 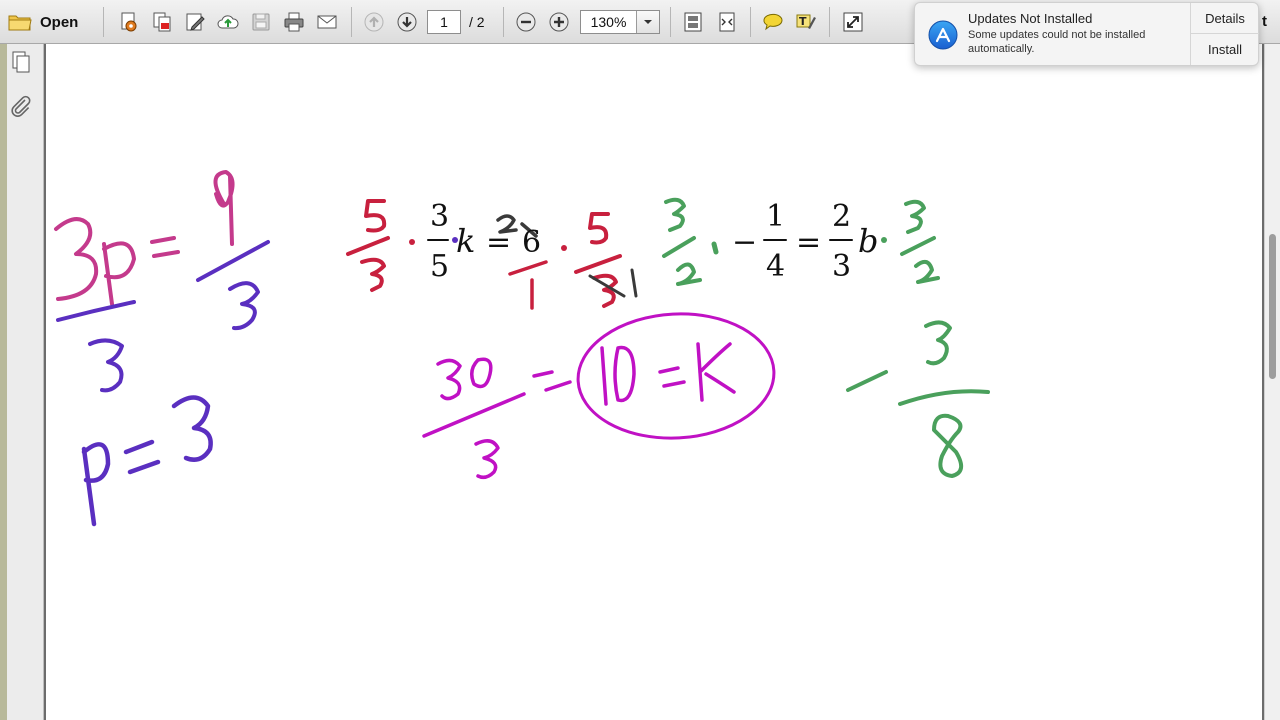 What do you see at coordinates (564, 248) in the screenshot?
I see `ink-dot` at bounding box center [564, 248].